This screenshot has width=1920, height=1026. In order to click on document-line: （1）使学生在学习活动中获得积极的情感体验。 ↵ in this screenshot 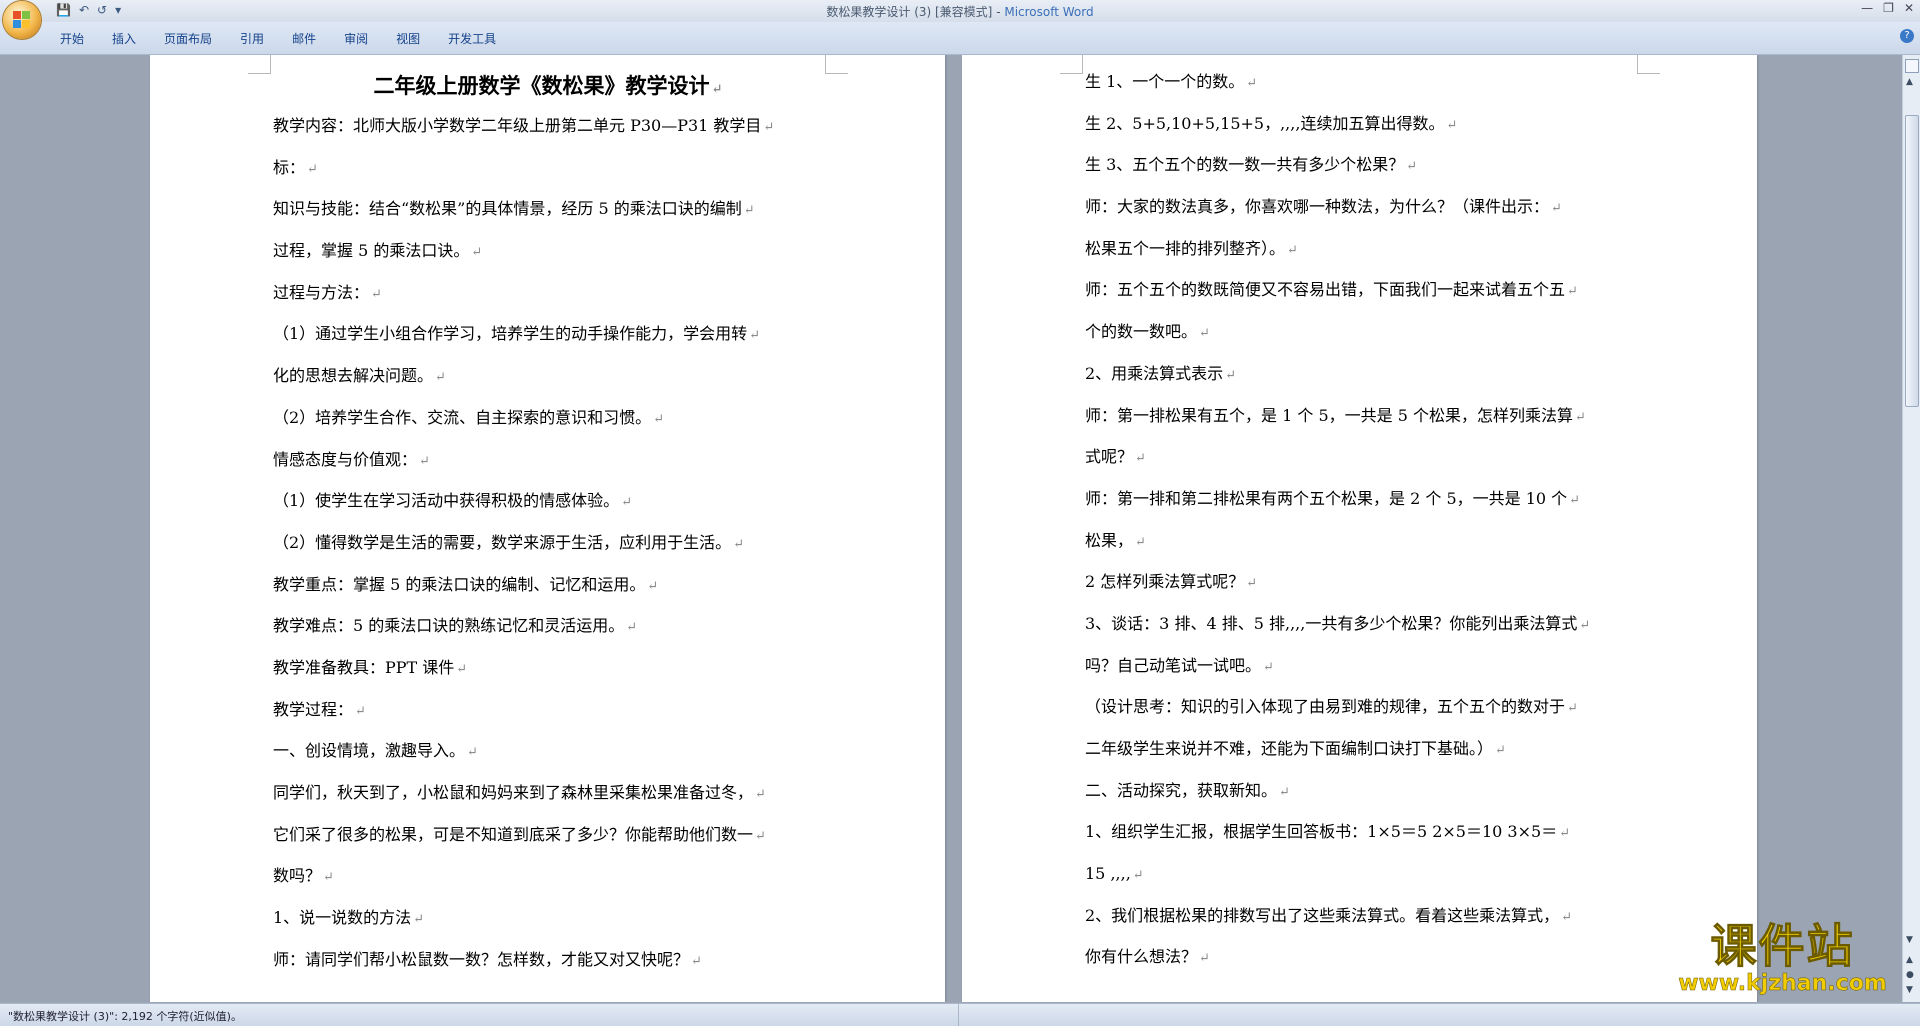, I will do `click(553, 501)`.